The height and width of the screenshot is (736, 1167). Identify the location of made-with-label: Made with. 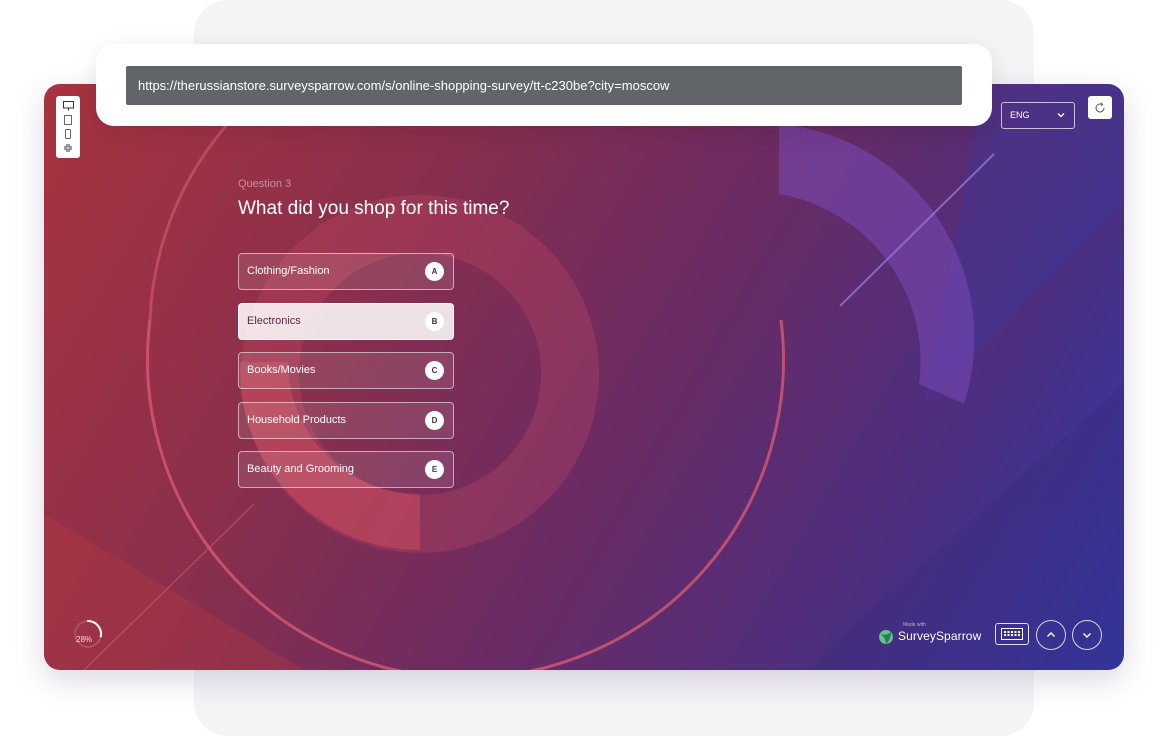
(914, 625).